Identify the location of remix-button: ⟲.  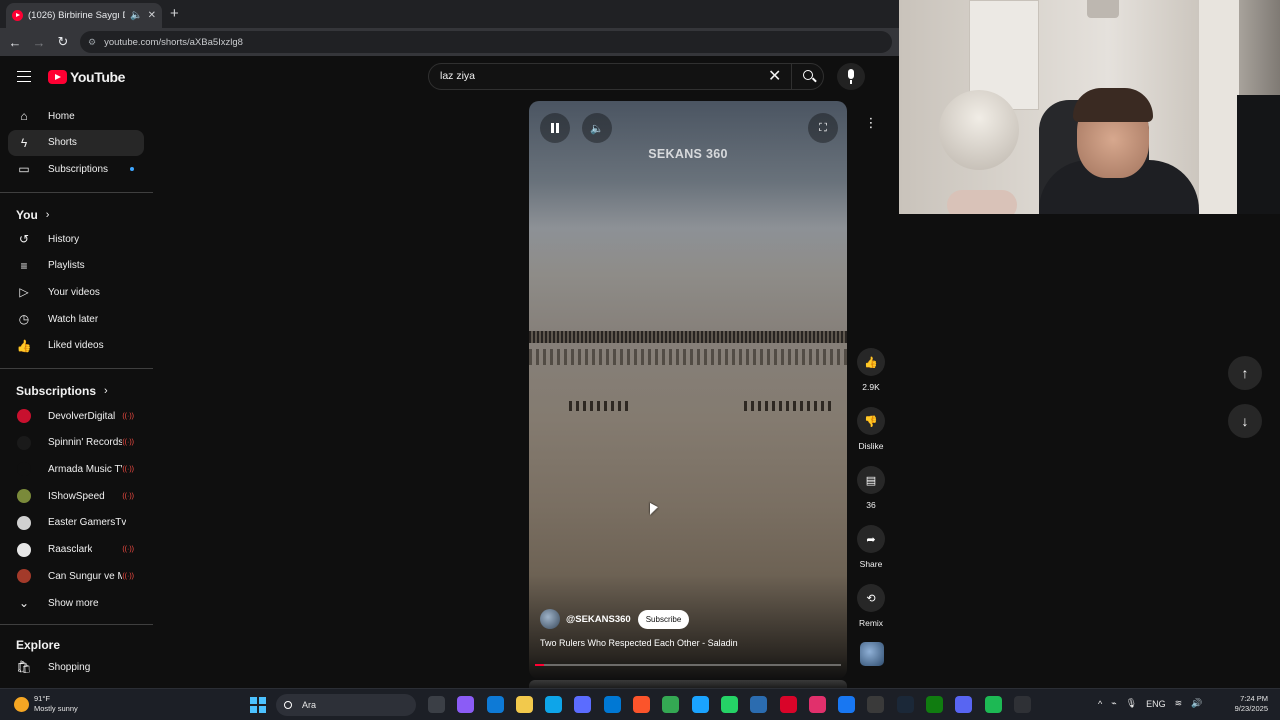
(871, 598).